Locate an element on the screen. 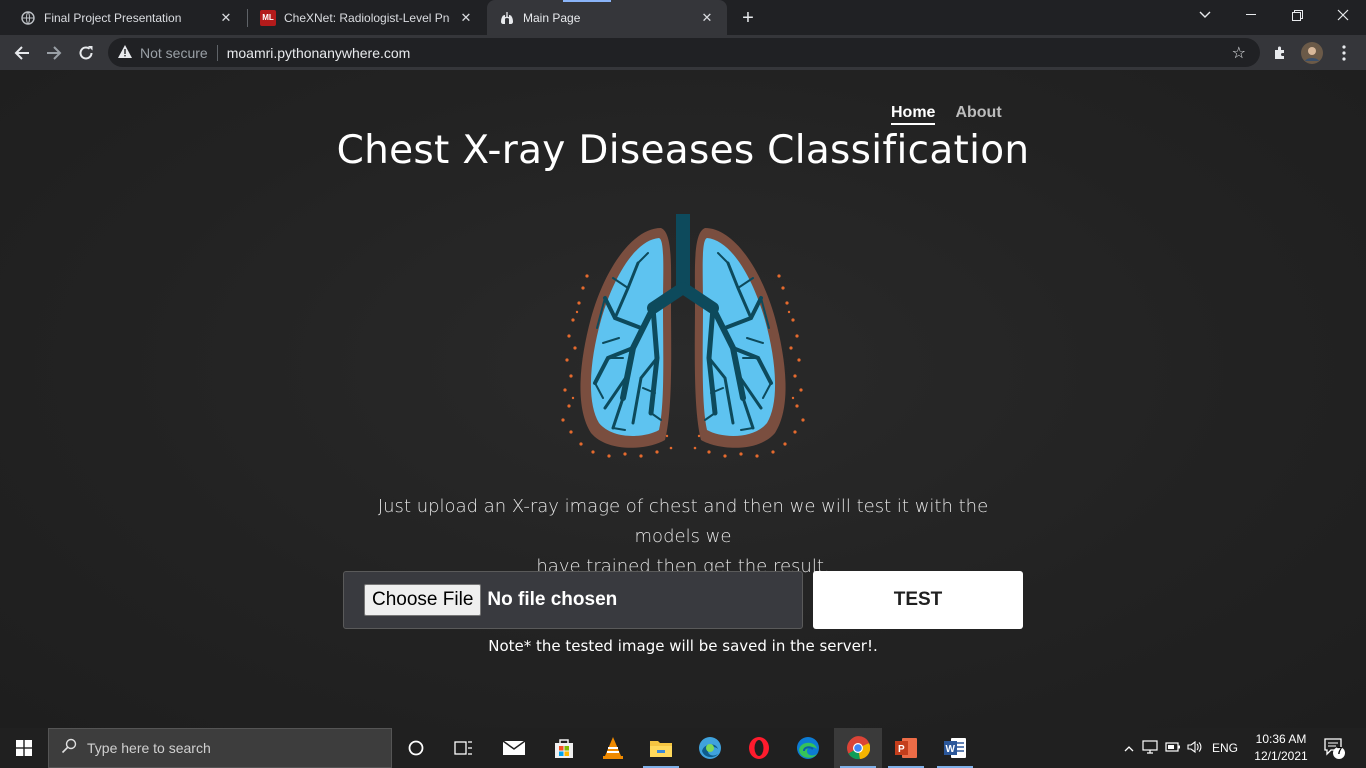 The image size is (1366, 768). system-tray: ENG is located at coordinates (1179, 748).